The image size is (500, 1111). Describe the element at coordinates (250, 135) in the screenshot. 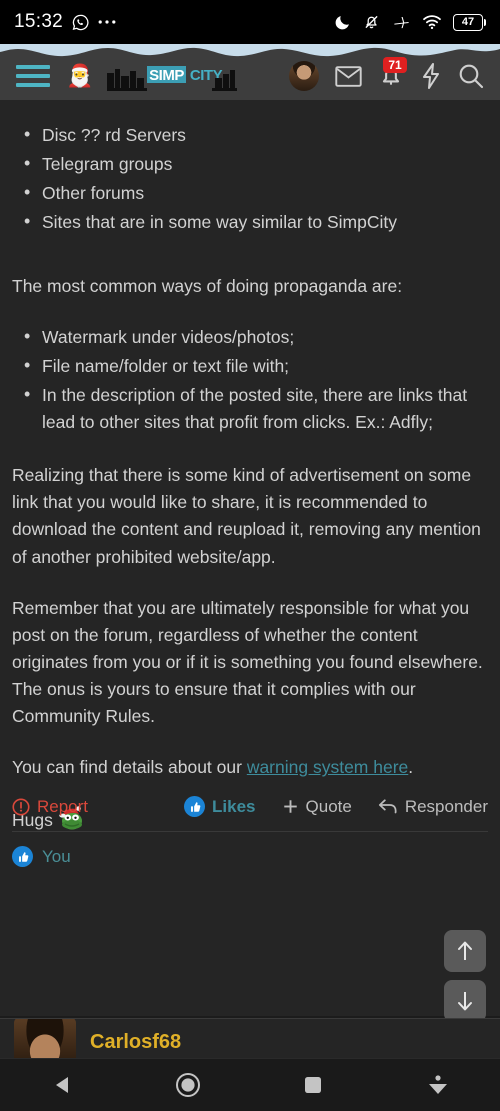

I see `list-item: Disc ?? rd Servers` at that location.